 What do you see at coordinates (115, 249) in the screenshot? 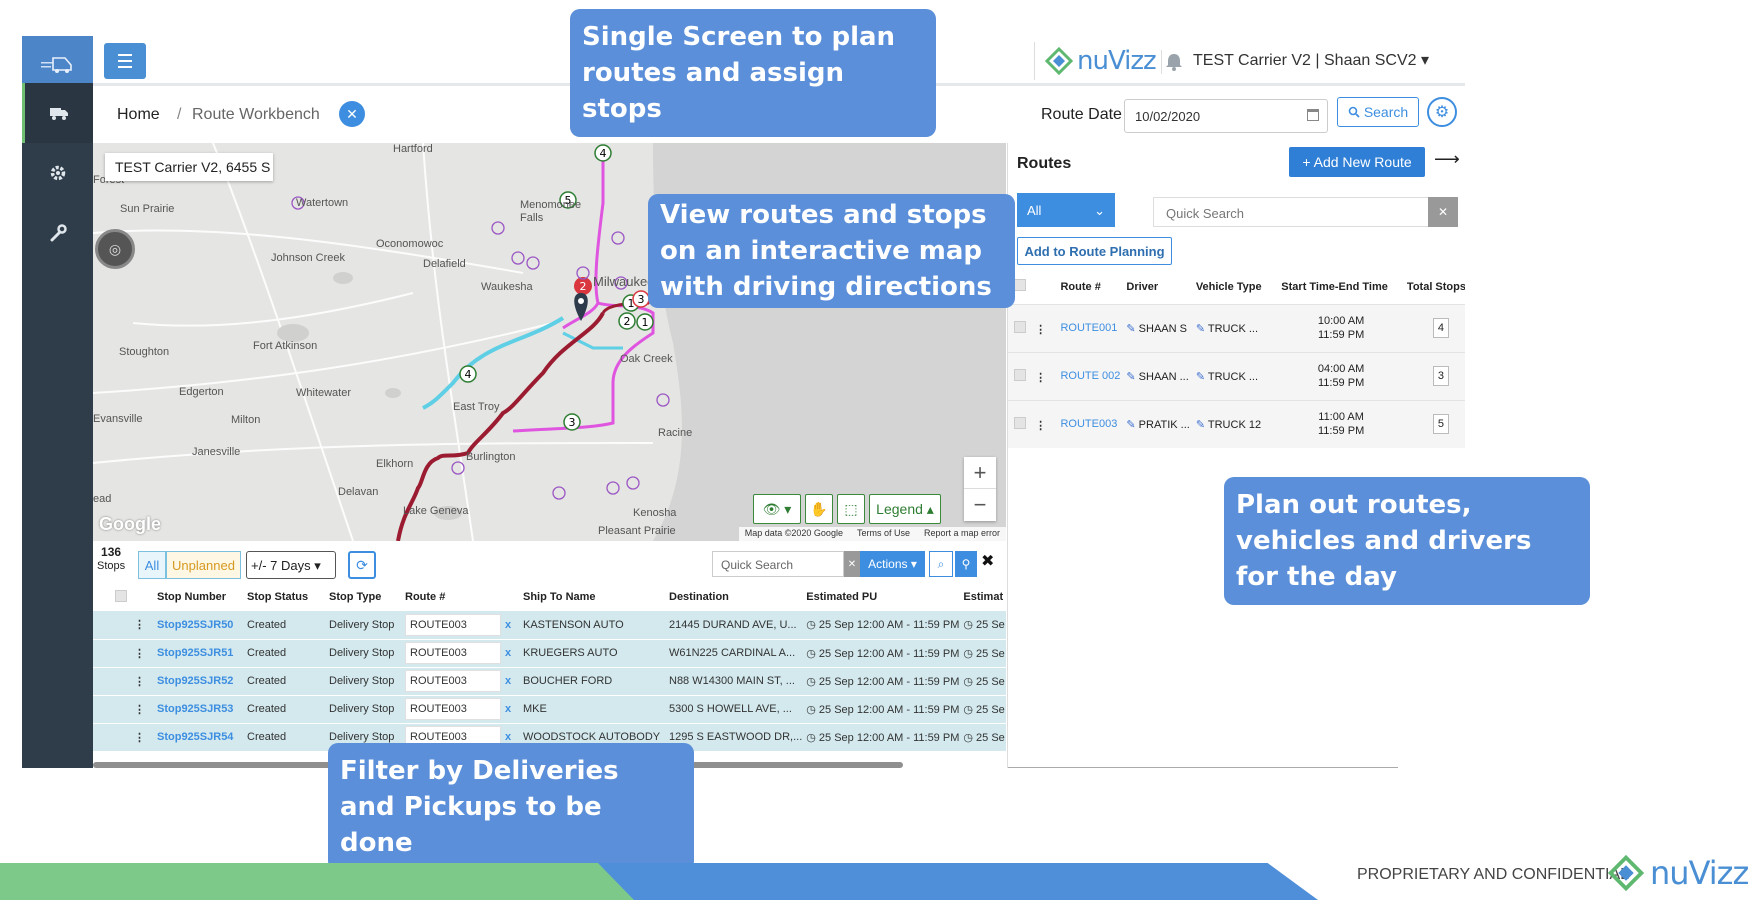
I see `map-recenter-icon: ◎` at bounding box center [115, 249].